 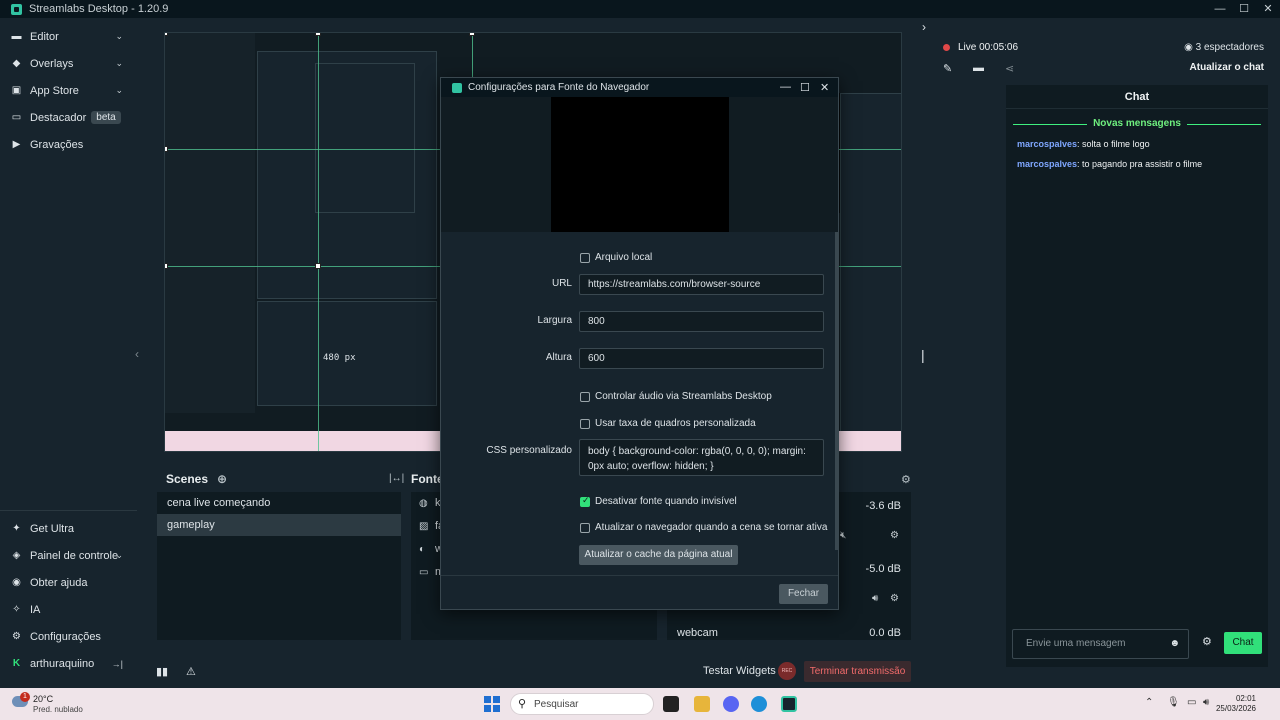 I want to click on sidebar-item-label: IA, so click(x=35, y=609).